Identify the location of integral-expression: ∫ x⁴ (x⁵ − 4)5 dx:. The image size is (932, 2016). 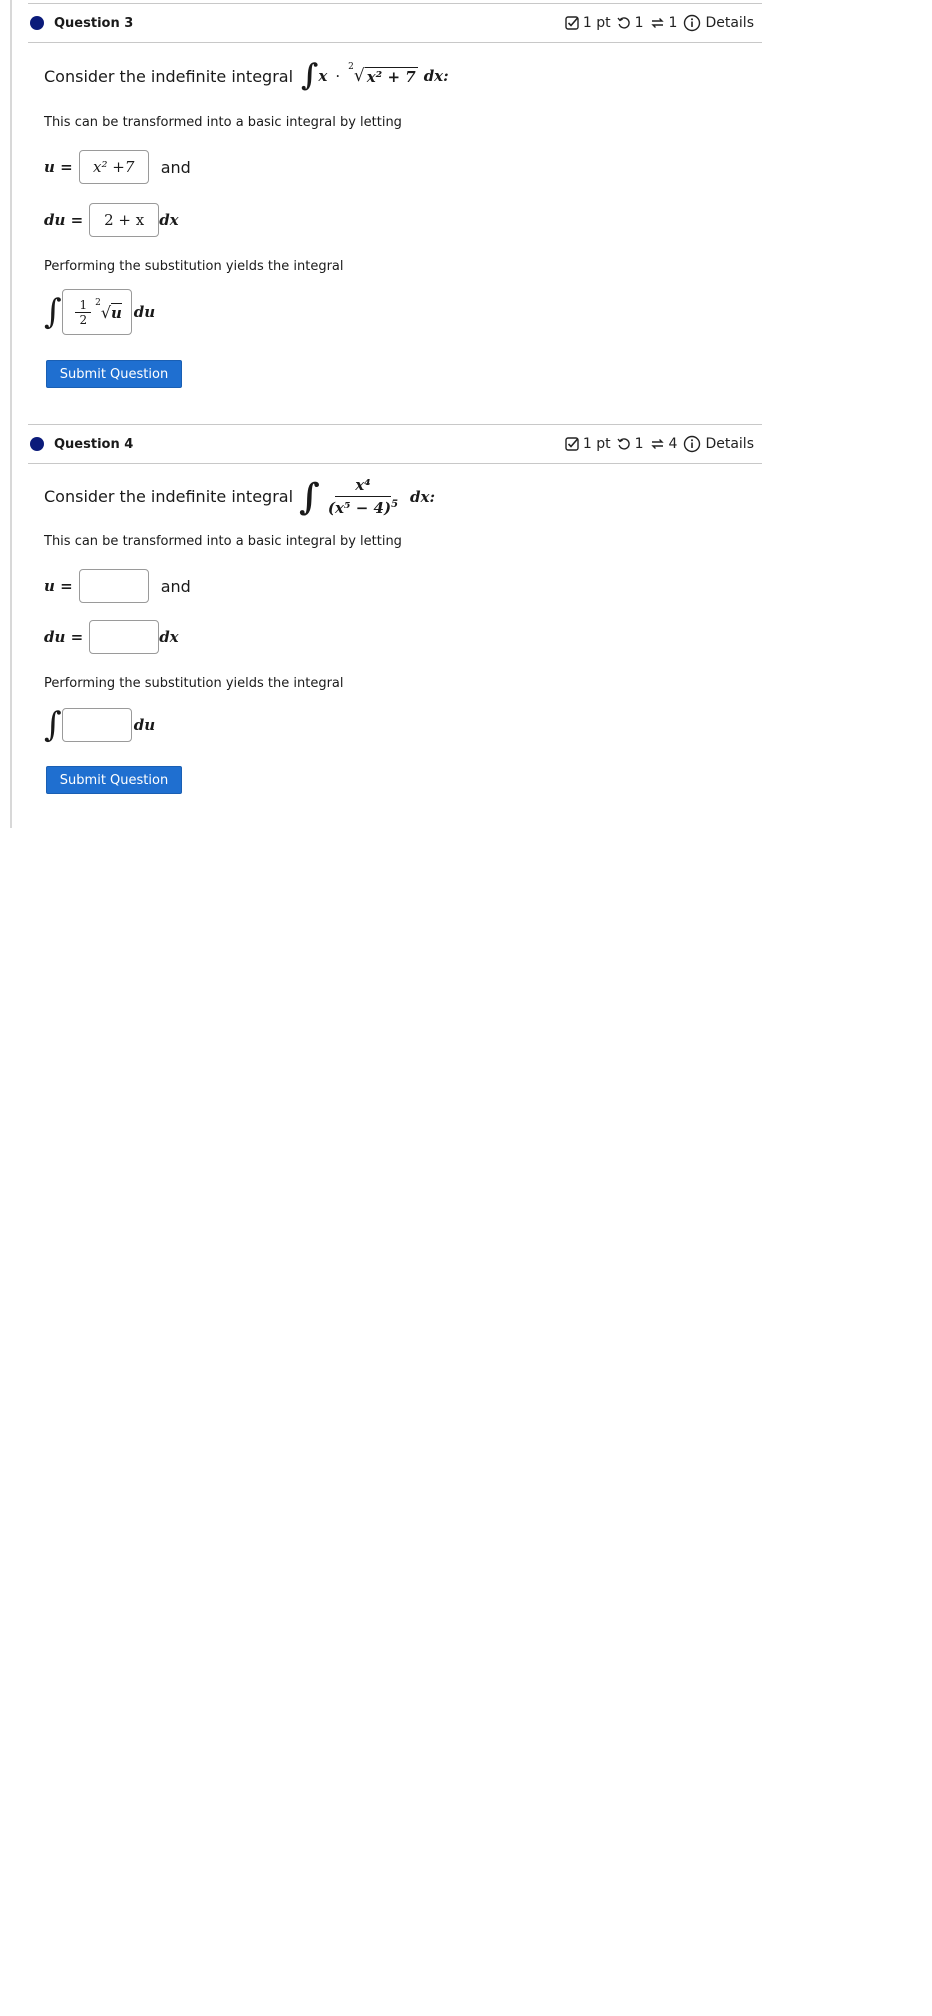
(367, 496).